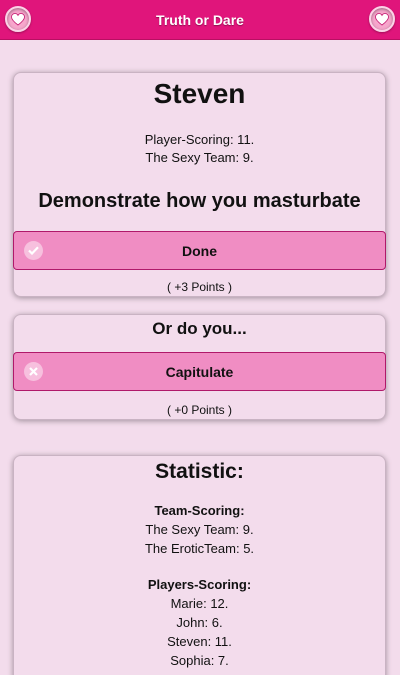  I want to click on player-score-item: John: 6., so click(199, 622).